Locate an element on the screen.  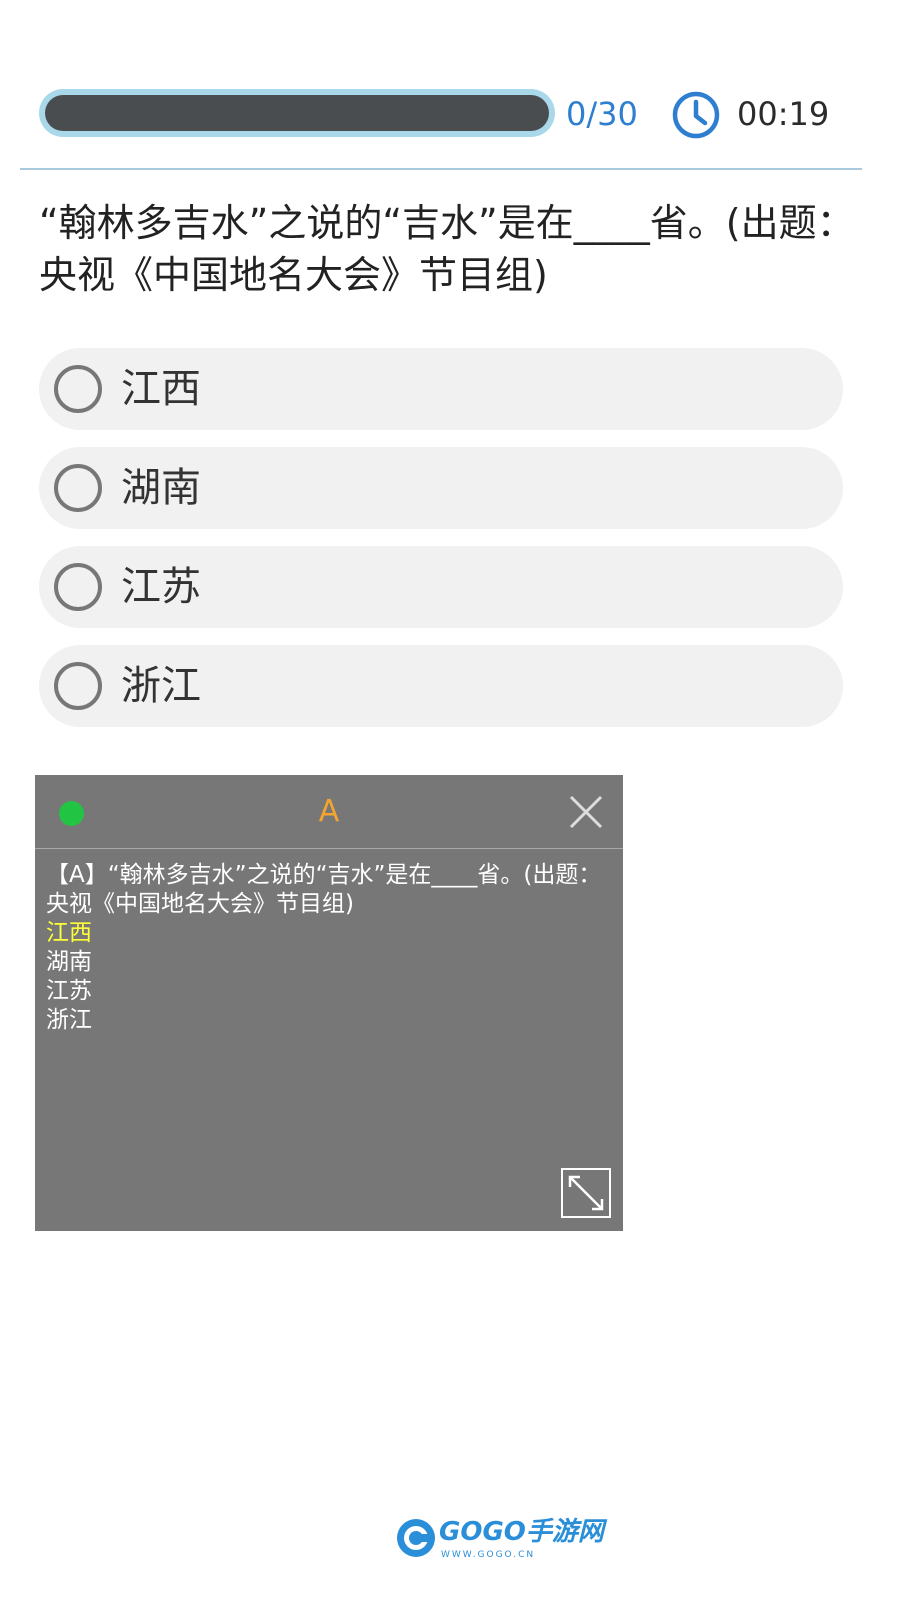
option-label: 江苏 is located at coordinates (161, 587).